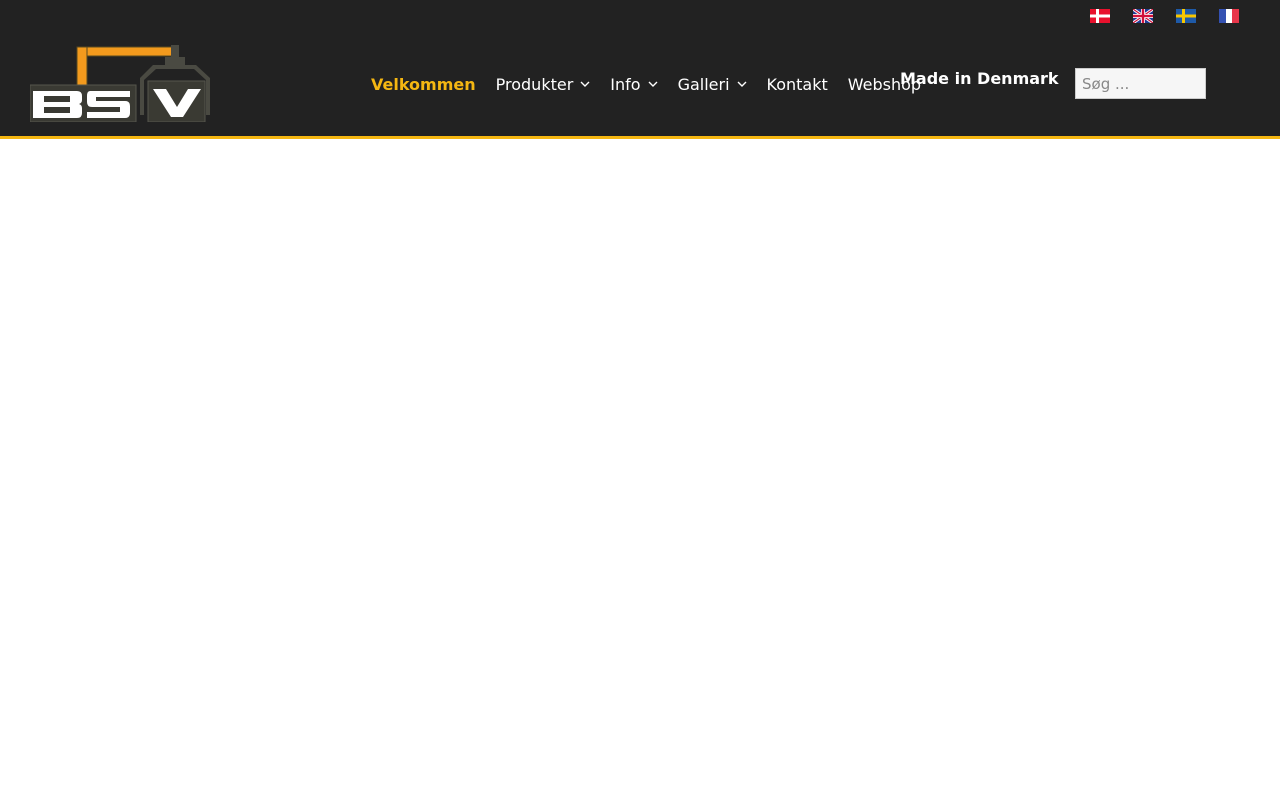  Describe the element at coordinates (979, 78) in the screenshot. I see `made-in-denmark-tagline: Made in Denmark` at that location.